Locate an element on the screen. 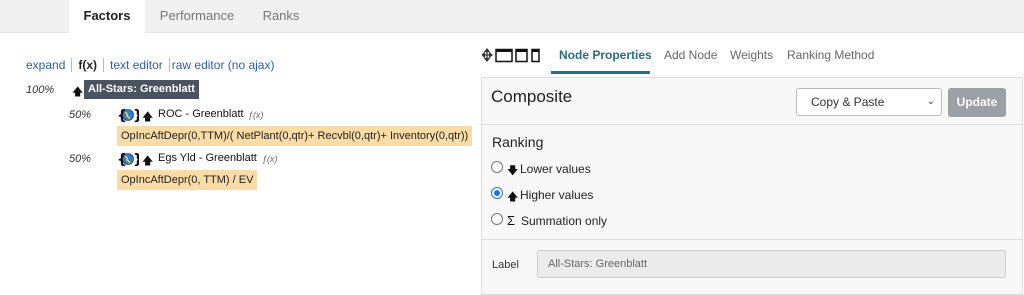  mode-select: Copy & Paste ⌄ is located at coordinates (869, 102).